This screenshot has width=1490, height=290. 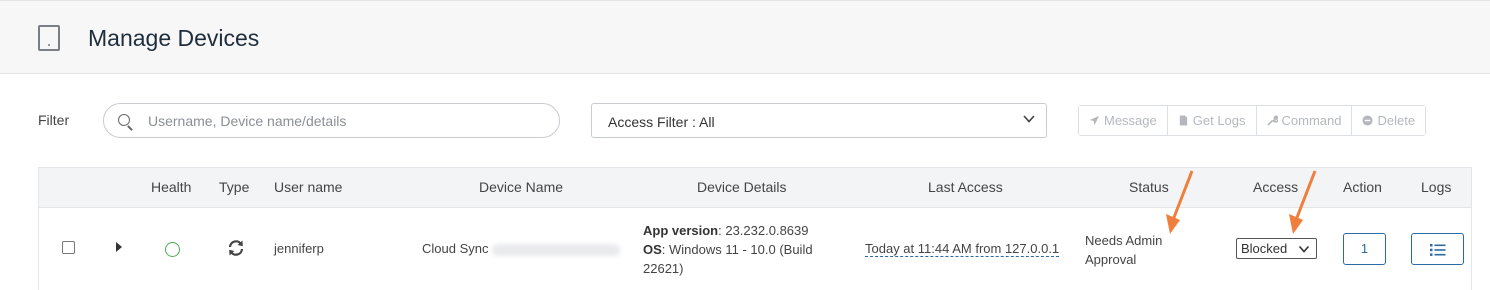 I want to click on column-header-type: Type, so click(x=234, y=187).